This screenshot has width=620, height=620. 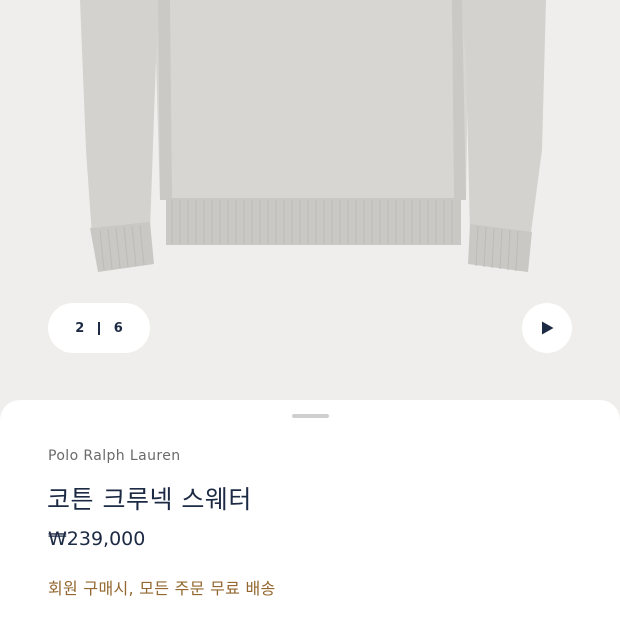 What do you see at coordinates (149, 499) in the screenshot?
I see `product-title: 코튼 크루넥 스웨터` at bounding box center [149, 499].